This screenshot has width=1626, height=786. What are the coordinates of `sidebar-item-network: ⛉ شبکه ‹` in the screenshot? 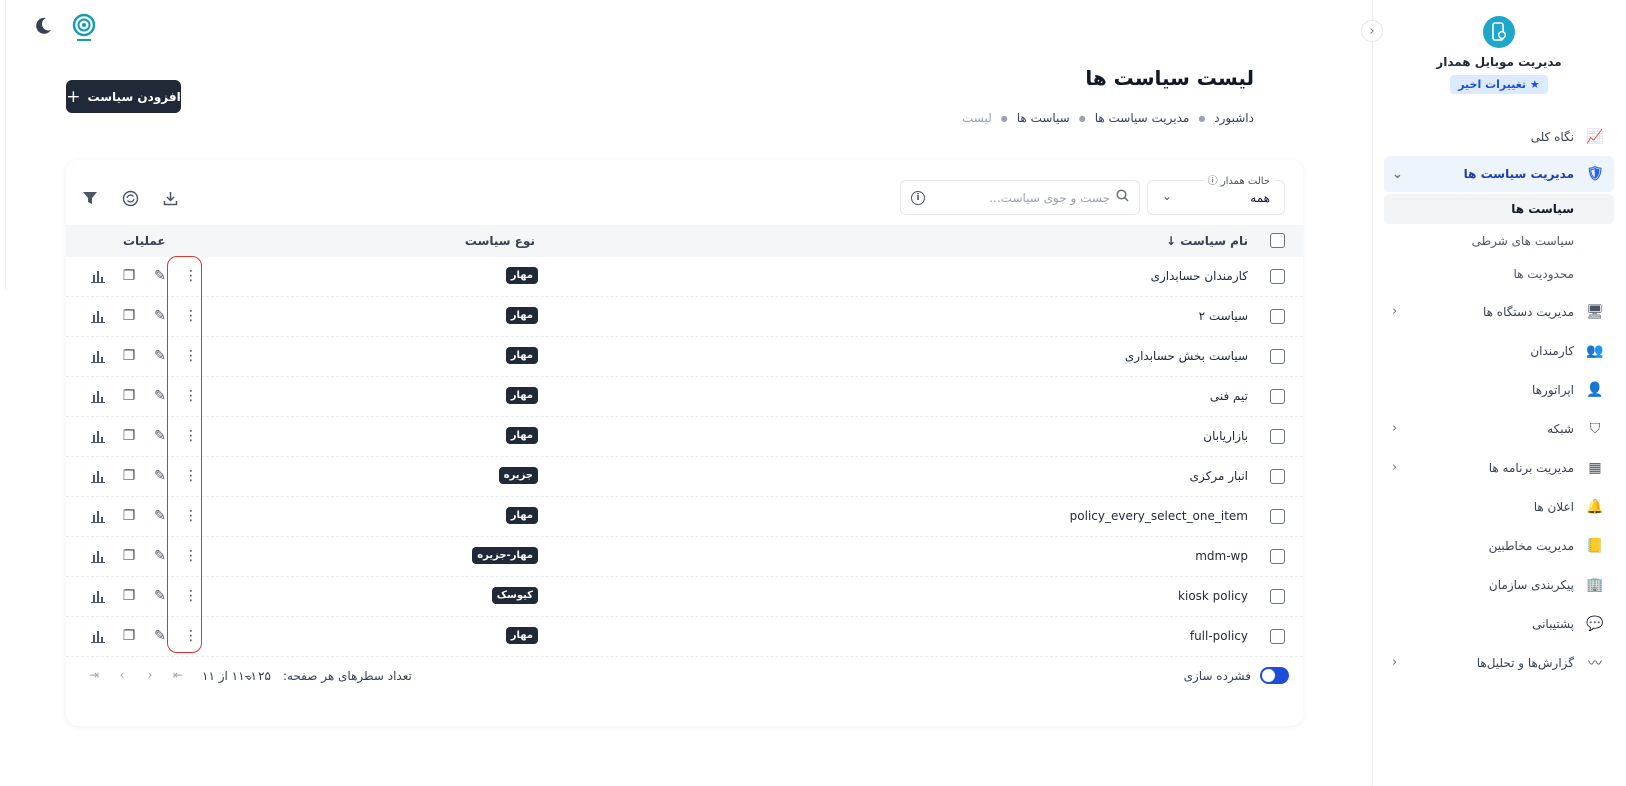 It's located at (1499, 428).